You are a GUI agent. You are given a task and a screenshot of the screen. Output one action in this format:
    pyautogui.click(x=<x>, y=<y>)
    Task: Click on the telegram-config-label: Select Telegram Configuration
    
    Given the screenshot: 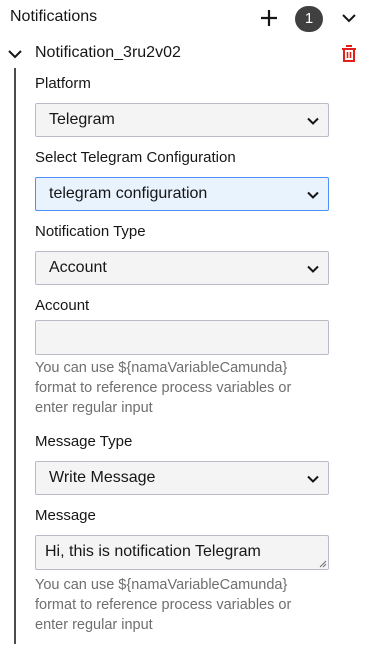 What is the action you would take?
    pyautogui.click(x=135, y=157)
    